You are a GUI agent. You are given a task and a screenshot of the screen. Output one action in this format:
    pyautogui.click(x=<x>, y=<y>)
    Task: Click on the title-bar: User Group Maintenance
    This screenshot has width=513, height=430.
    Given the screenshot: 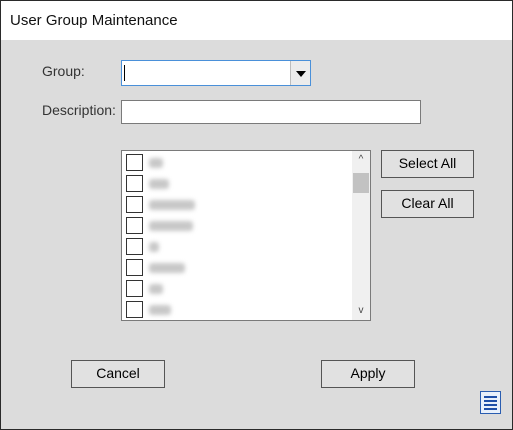 What is the action you would take?
    pyautogui.click(x=256, y=20)
    